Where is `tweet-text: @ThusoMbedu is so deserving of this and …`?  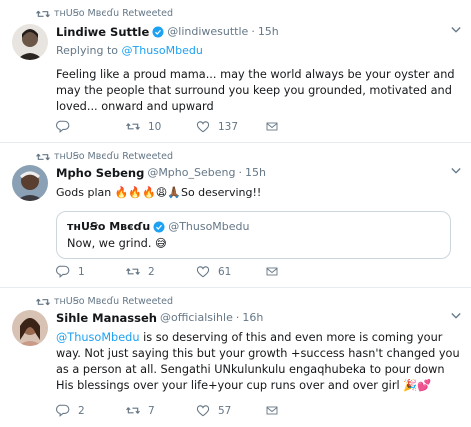
tweet-text: @ThusoMbedu is so deserving of this and … is located at coordinates (259, 362).